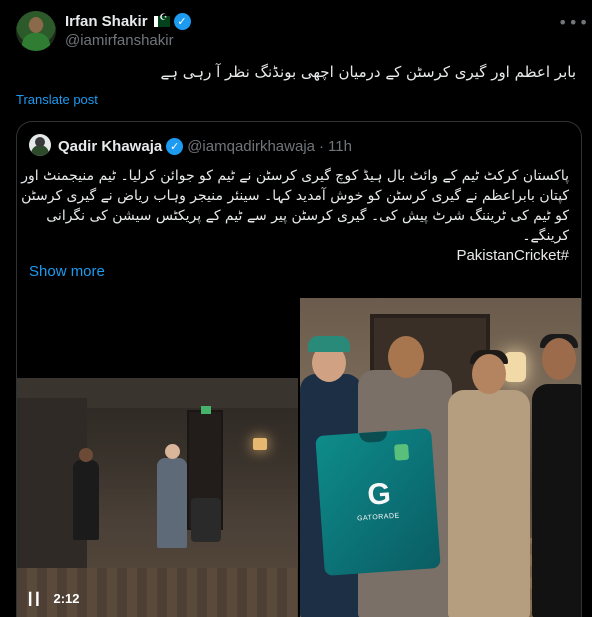 The image size is (592, 617). What do you see at coordinates (545, 236) in the screenshot?
I see `quoted-text-line: کرینگے۔` at bounding box center [545, 236].